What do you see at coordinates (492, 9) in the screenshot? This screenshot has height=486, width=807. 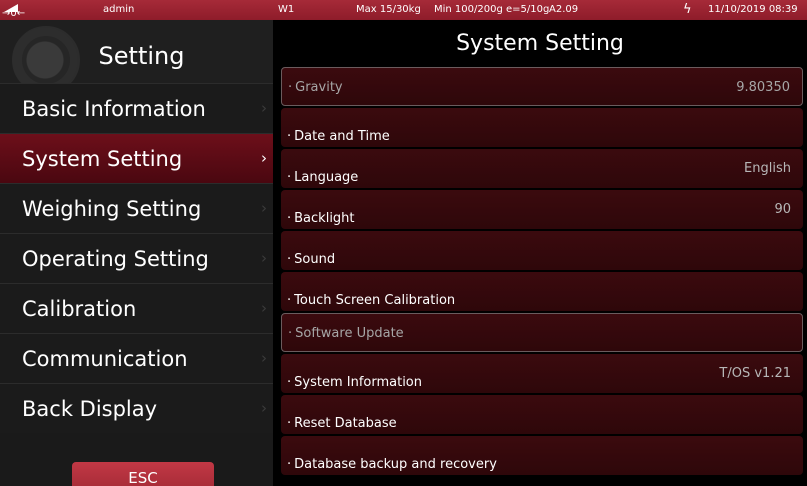 I see `min-capacity: Min 100/200g e=5/10g` at bounding box center [492, 9].